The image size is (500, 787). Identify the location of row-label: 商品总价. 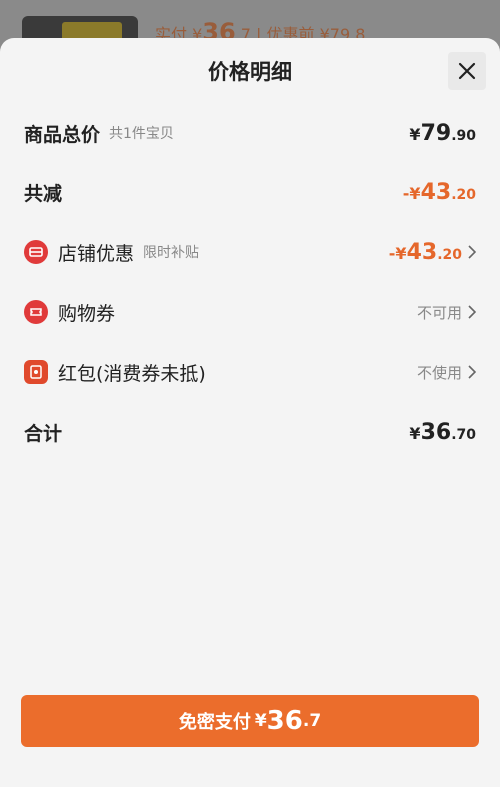
(62, 134).